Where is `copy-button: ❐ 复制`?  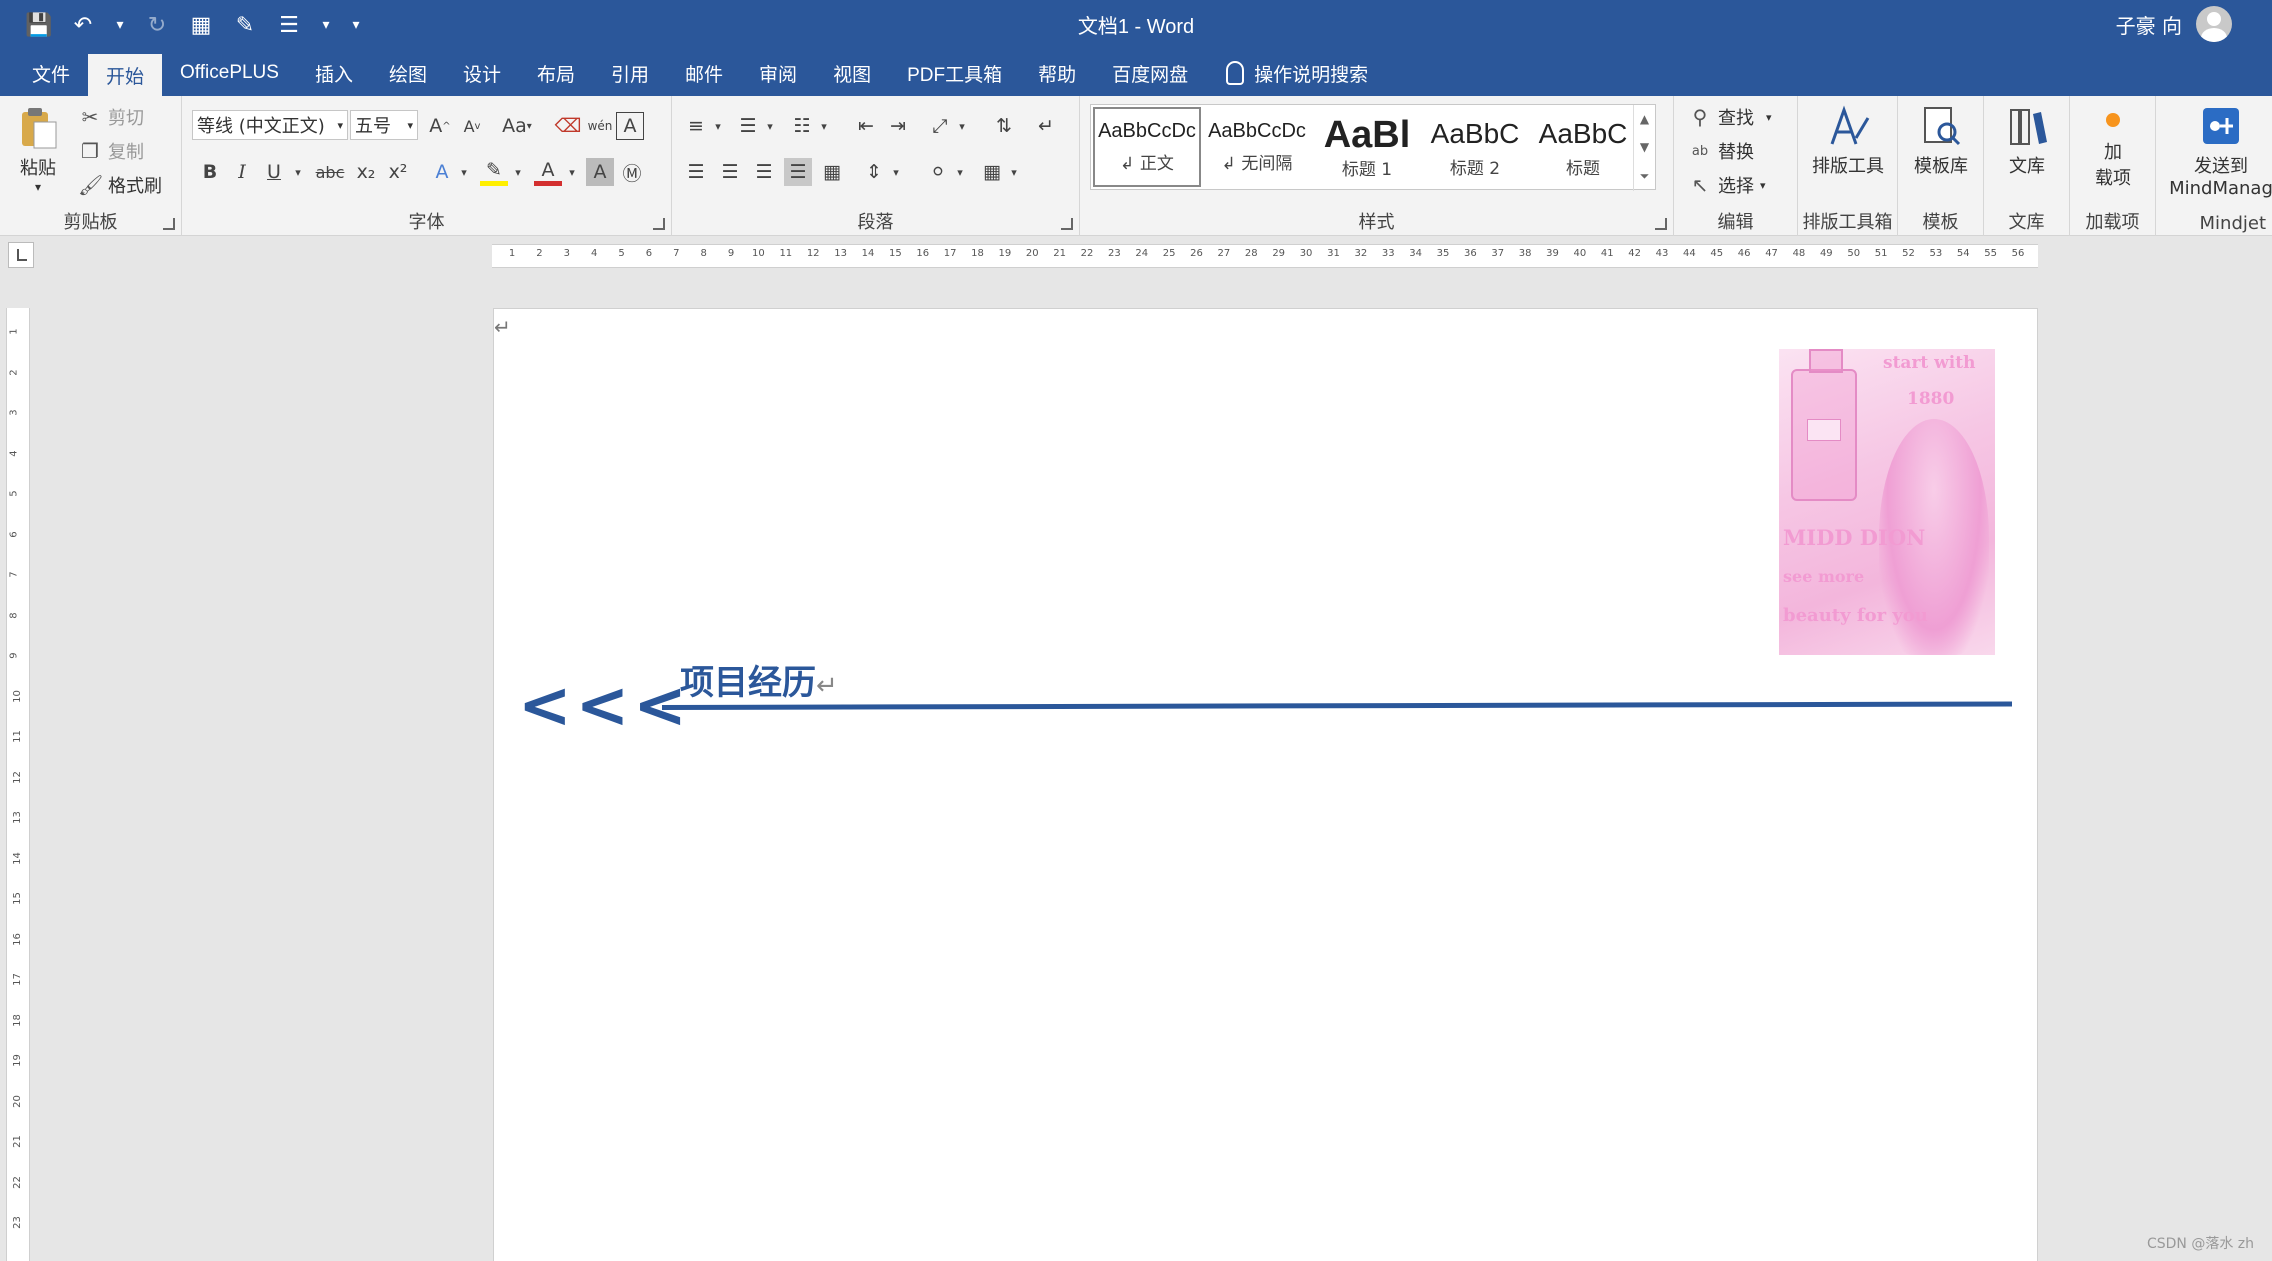
copy-button: ❐ 复制 is located at coordinates (111, 151).